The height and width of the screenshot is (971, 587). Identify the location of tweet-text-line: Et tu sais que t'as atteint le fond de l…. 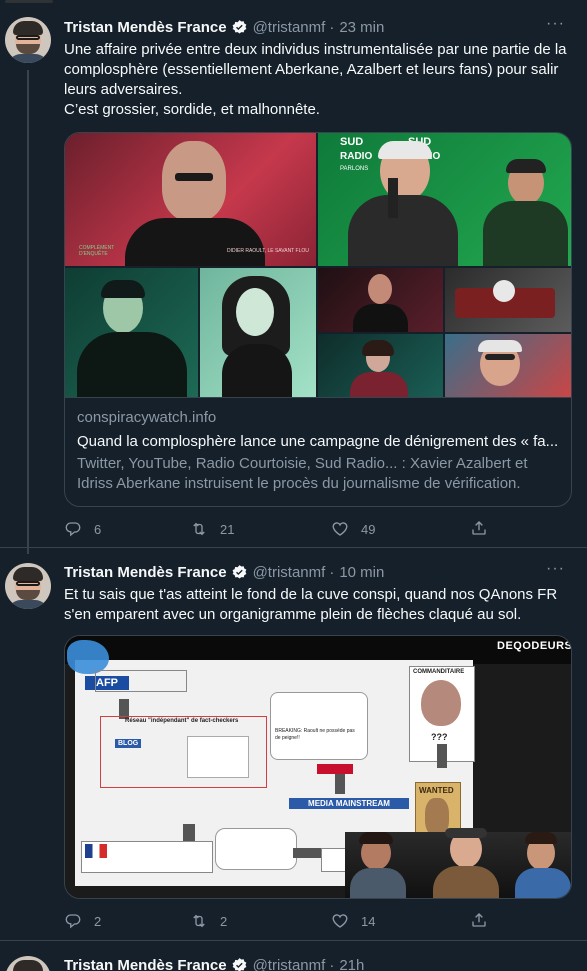
(311, 604).